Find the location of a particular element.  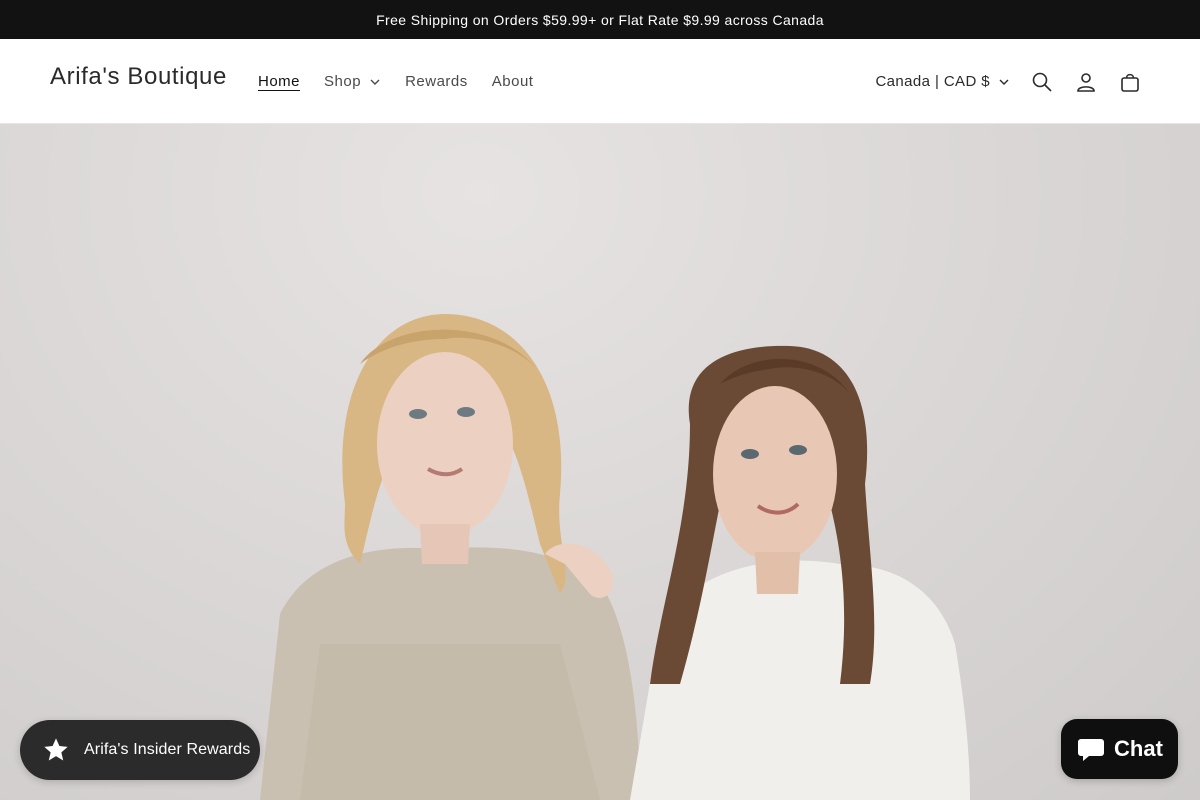

search-icon is located at coordinates (1042, 82).